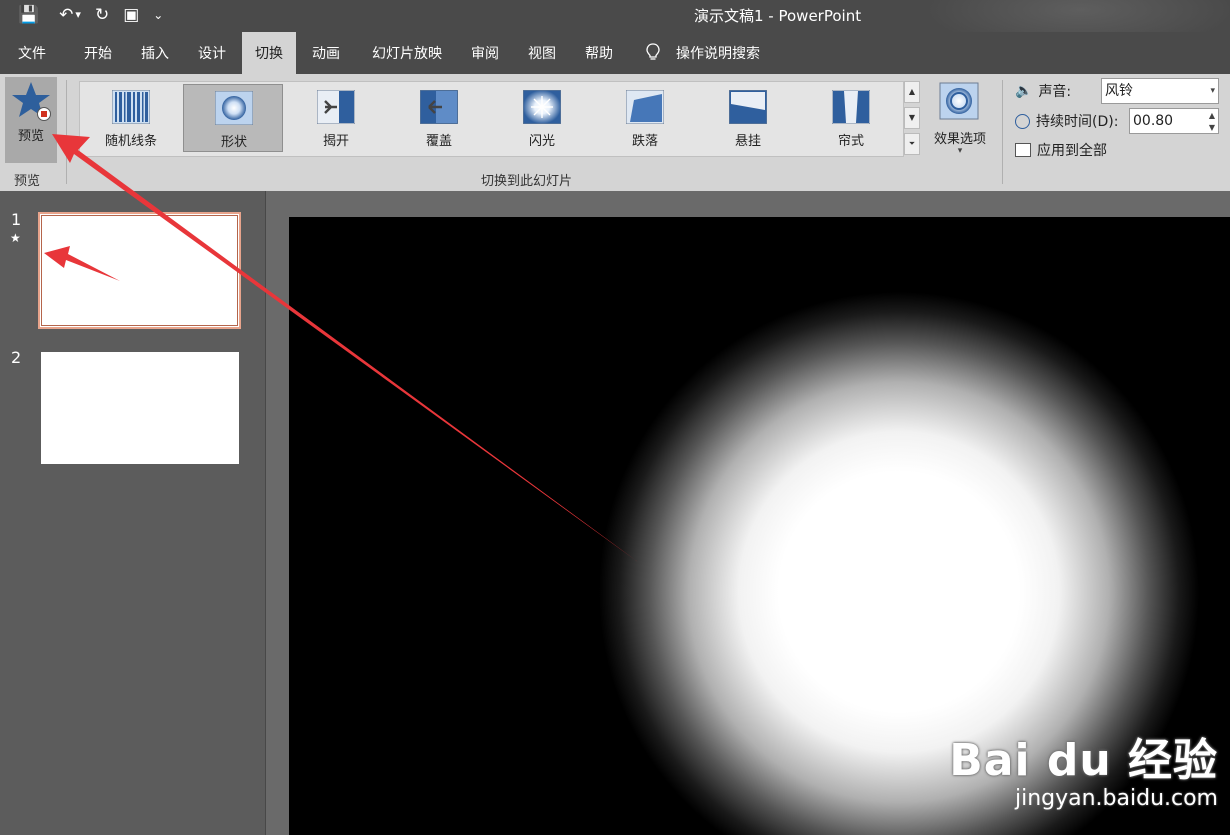 The height and width of the screenshot is (835, 1230). I want to click on transition-flash: 闪光, so click(542, 118).